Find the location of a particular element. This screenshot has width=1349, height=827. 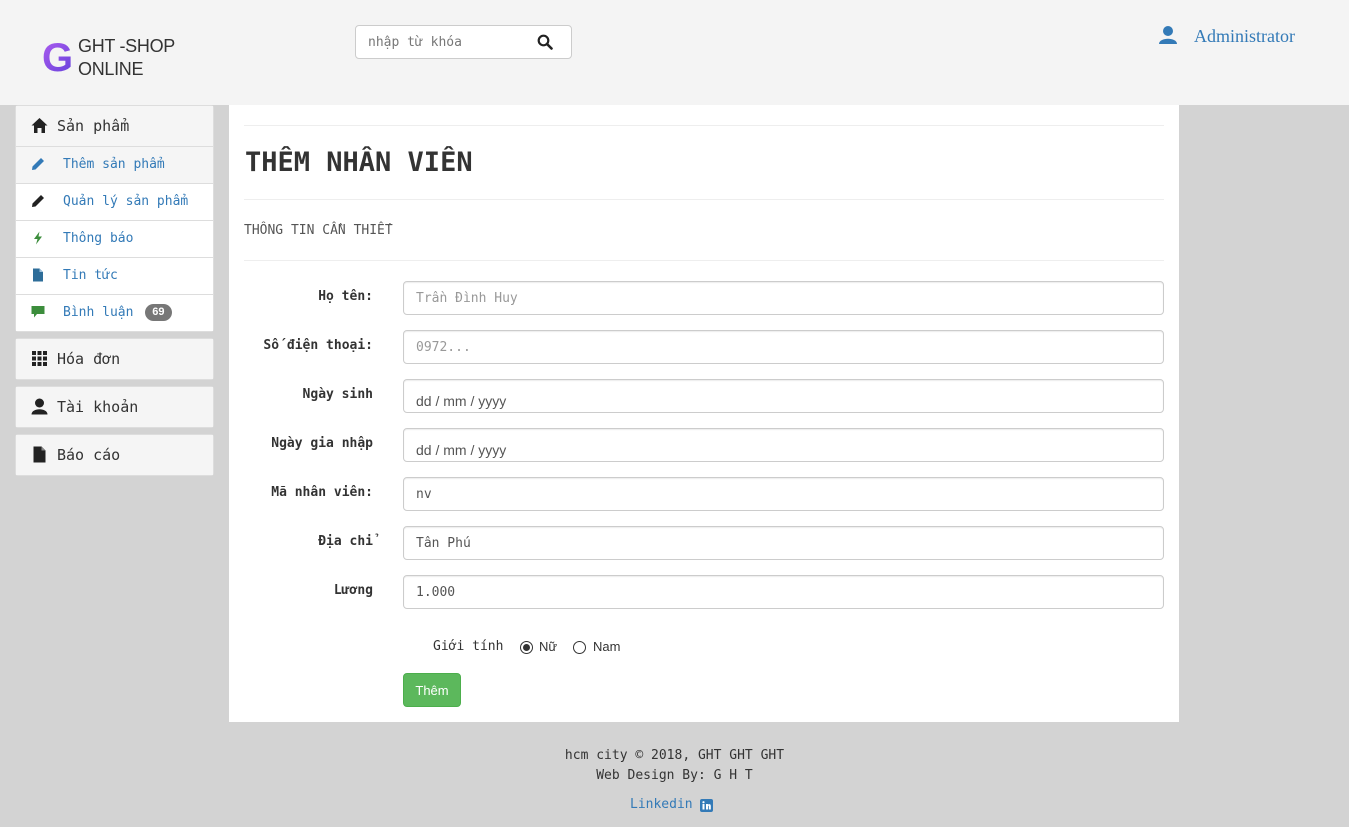

sidebar-item-manage-products: Quản lý sản phẩm is located at coordinates (114, 201).